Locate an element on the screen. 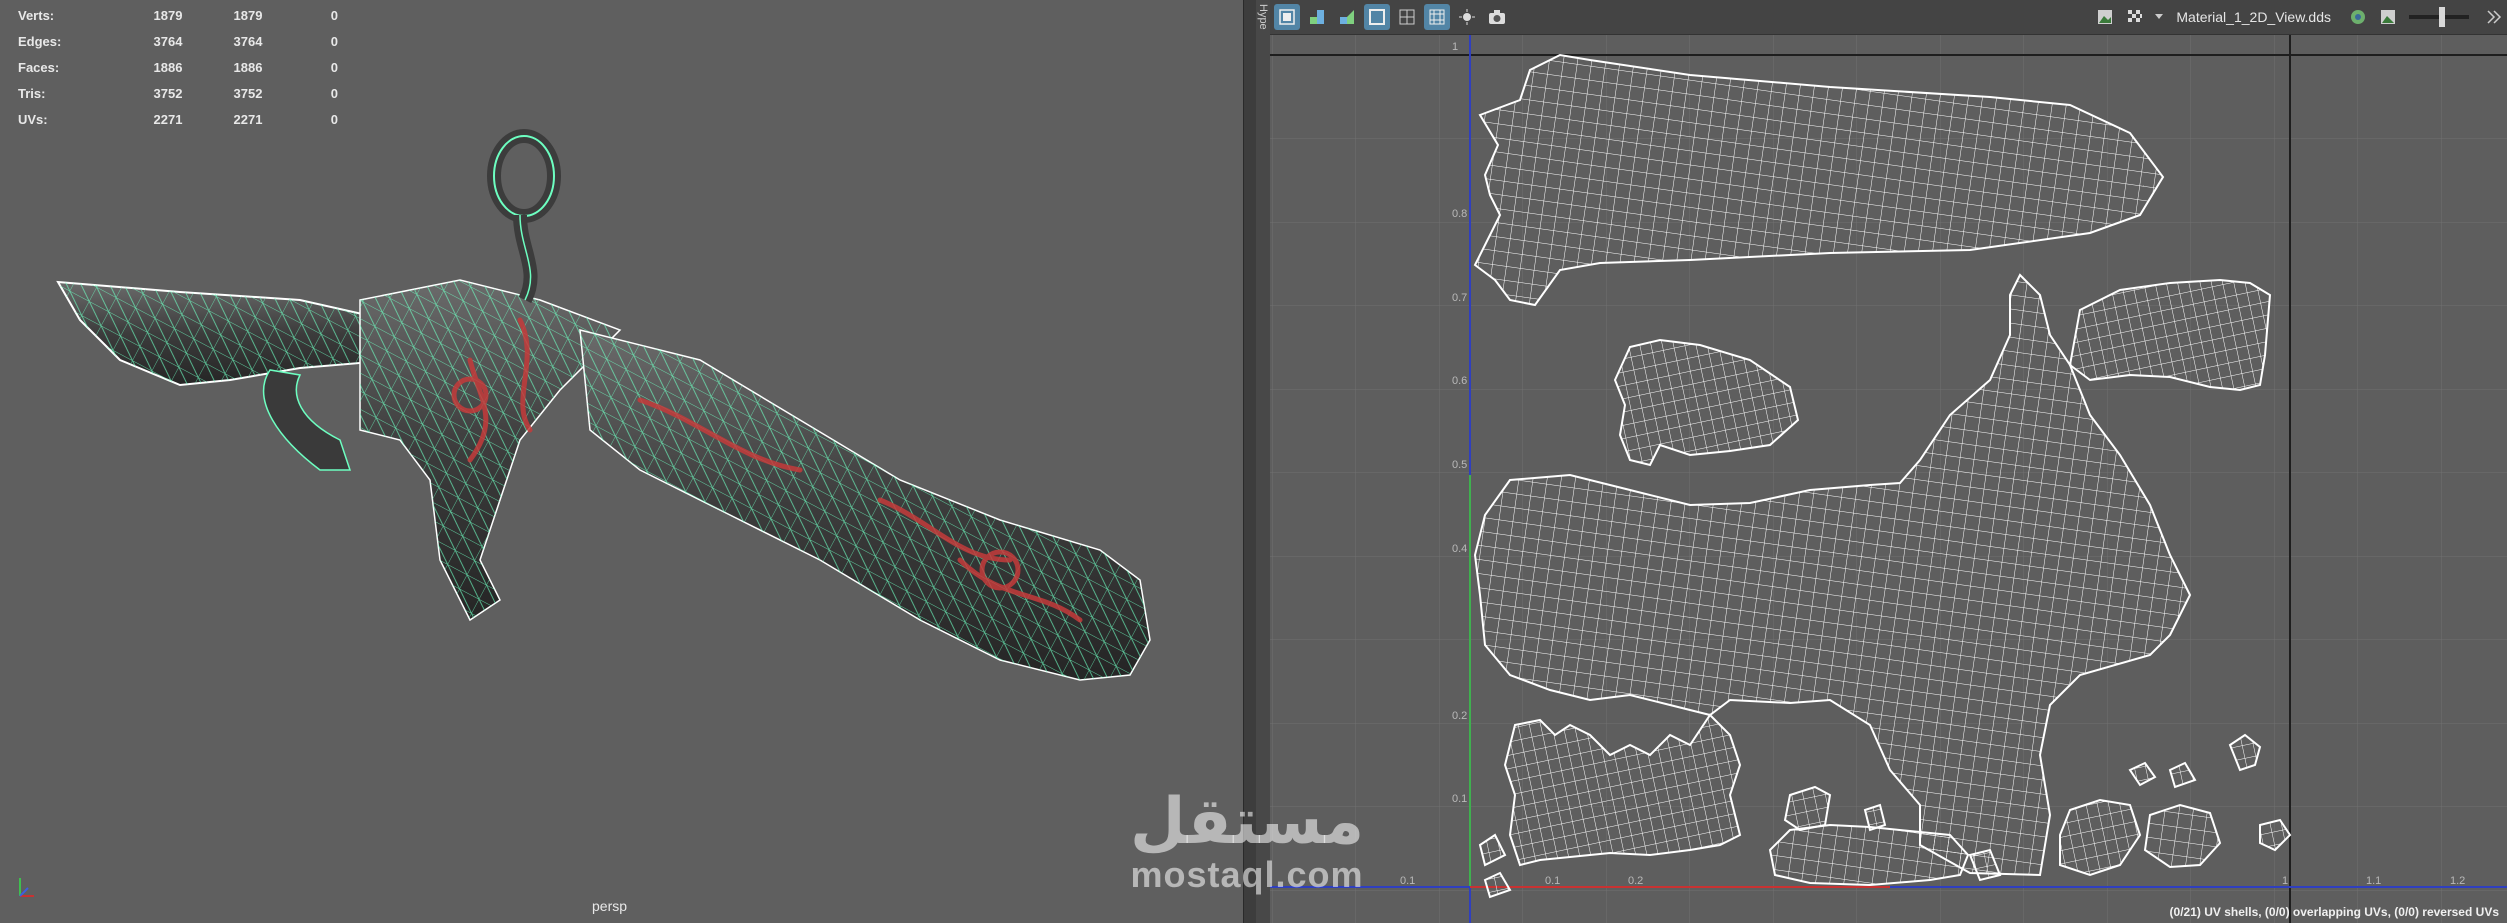 This screenshot has height=923, width=2507. tick-y-5: 0.4 is located at coordinates (1460, 549).